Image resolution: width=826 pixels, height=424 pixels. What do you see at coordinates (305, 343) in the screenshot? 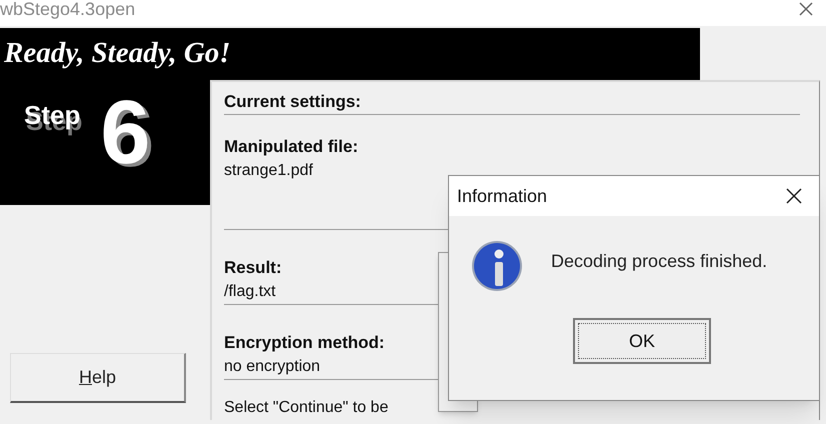
I see `field-label: Encryption method:` at bounding box center [305, 343].